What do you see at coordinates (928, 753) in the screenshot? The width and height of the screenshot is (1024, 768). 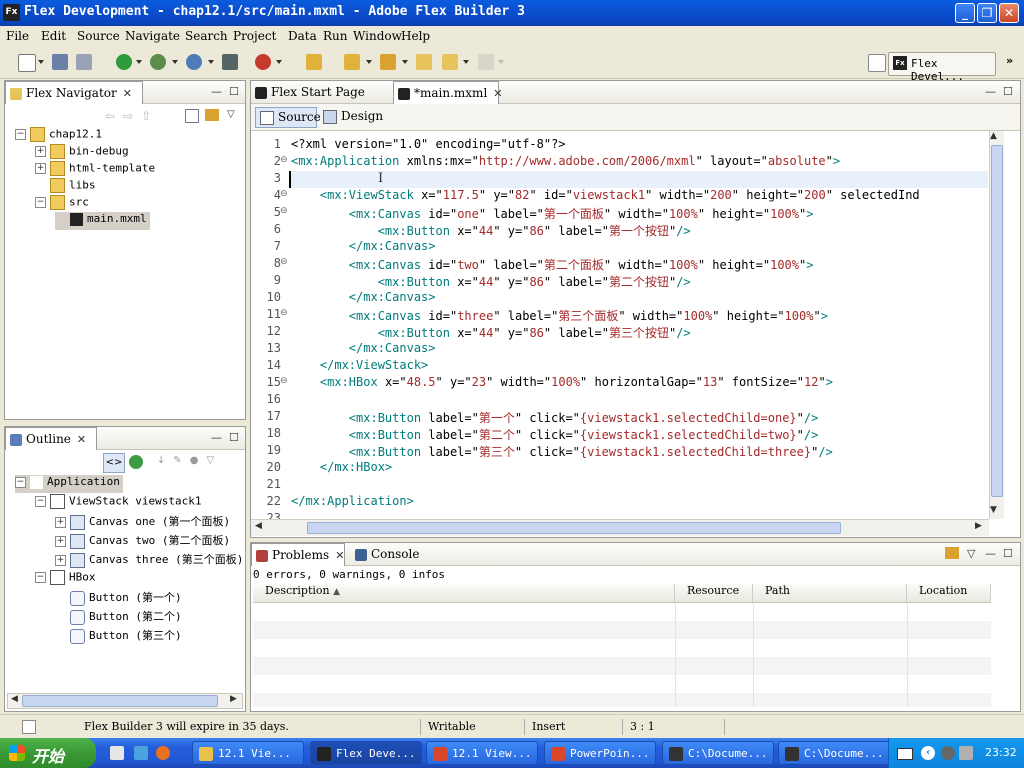 I see `tray-collapse-icon: ‹` at bounding box center [928, 753].